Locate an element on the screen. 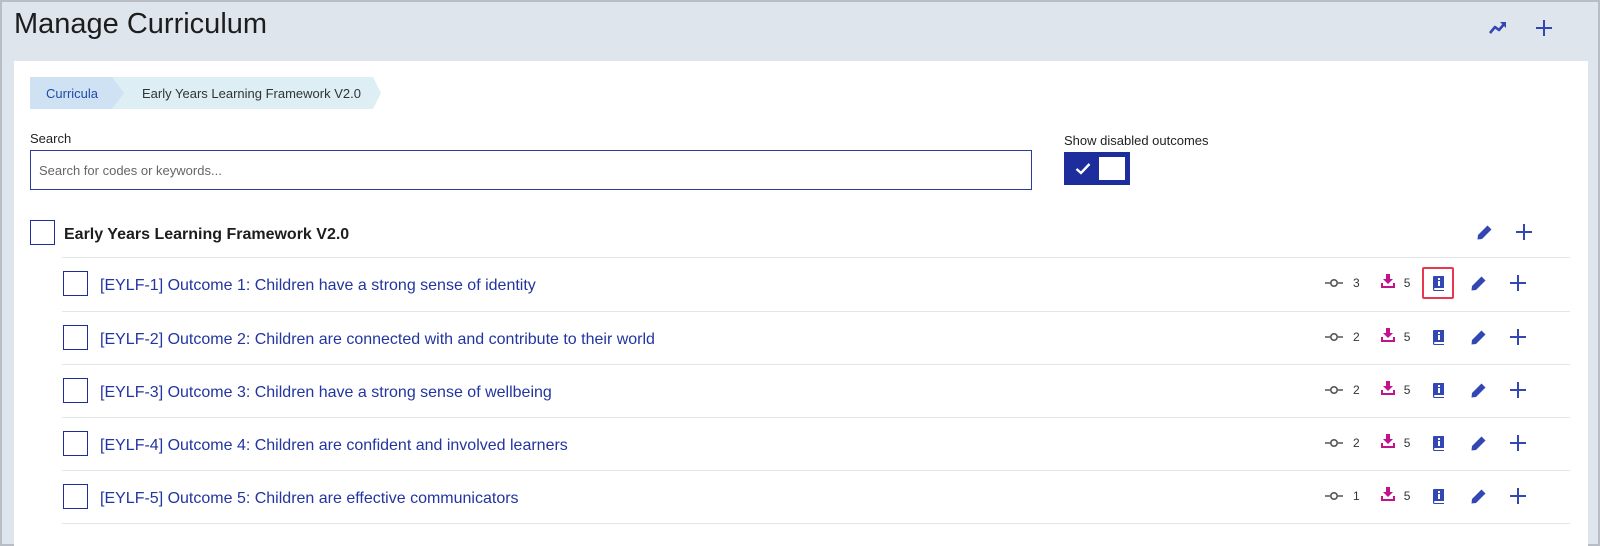 The image size is (1600, 546). links-count: 1 is located at coordinates (1356, 496).